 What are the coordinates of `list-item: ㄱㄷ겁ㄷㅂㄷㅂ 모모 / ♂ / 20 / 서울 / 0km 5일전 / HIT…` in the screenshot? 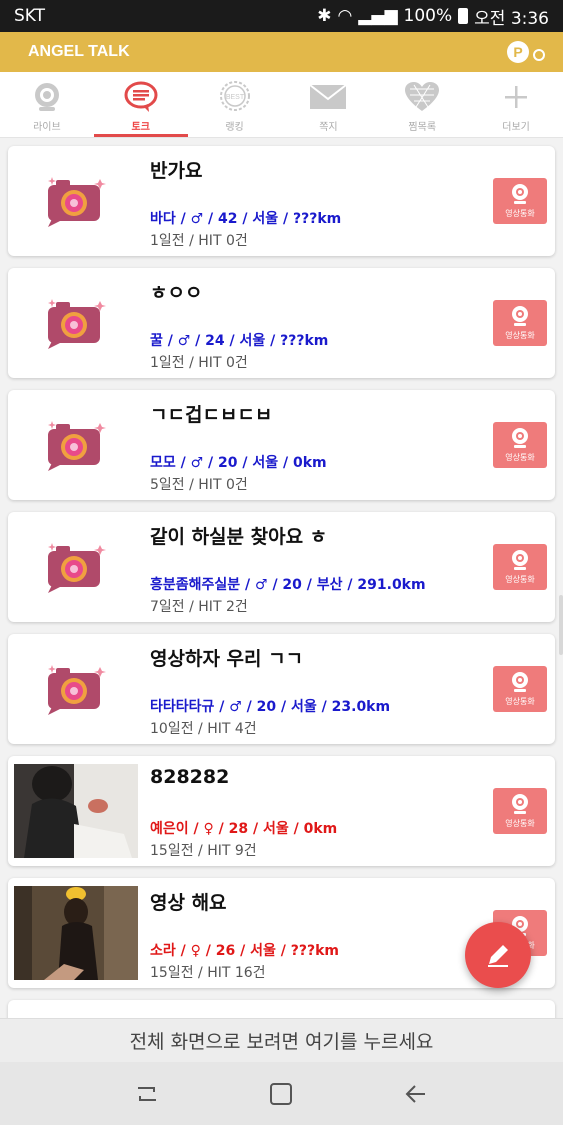 It's located at (281, 445).